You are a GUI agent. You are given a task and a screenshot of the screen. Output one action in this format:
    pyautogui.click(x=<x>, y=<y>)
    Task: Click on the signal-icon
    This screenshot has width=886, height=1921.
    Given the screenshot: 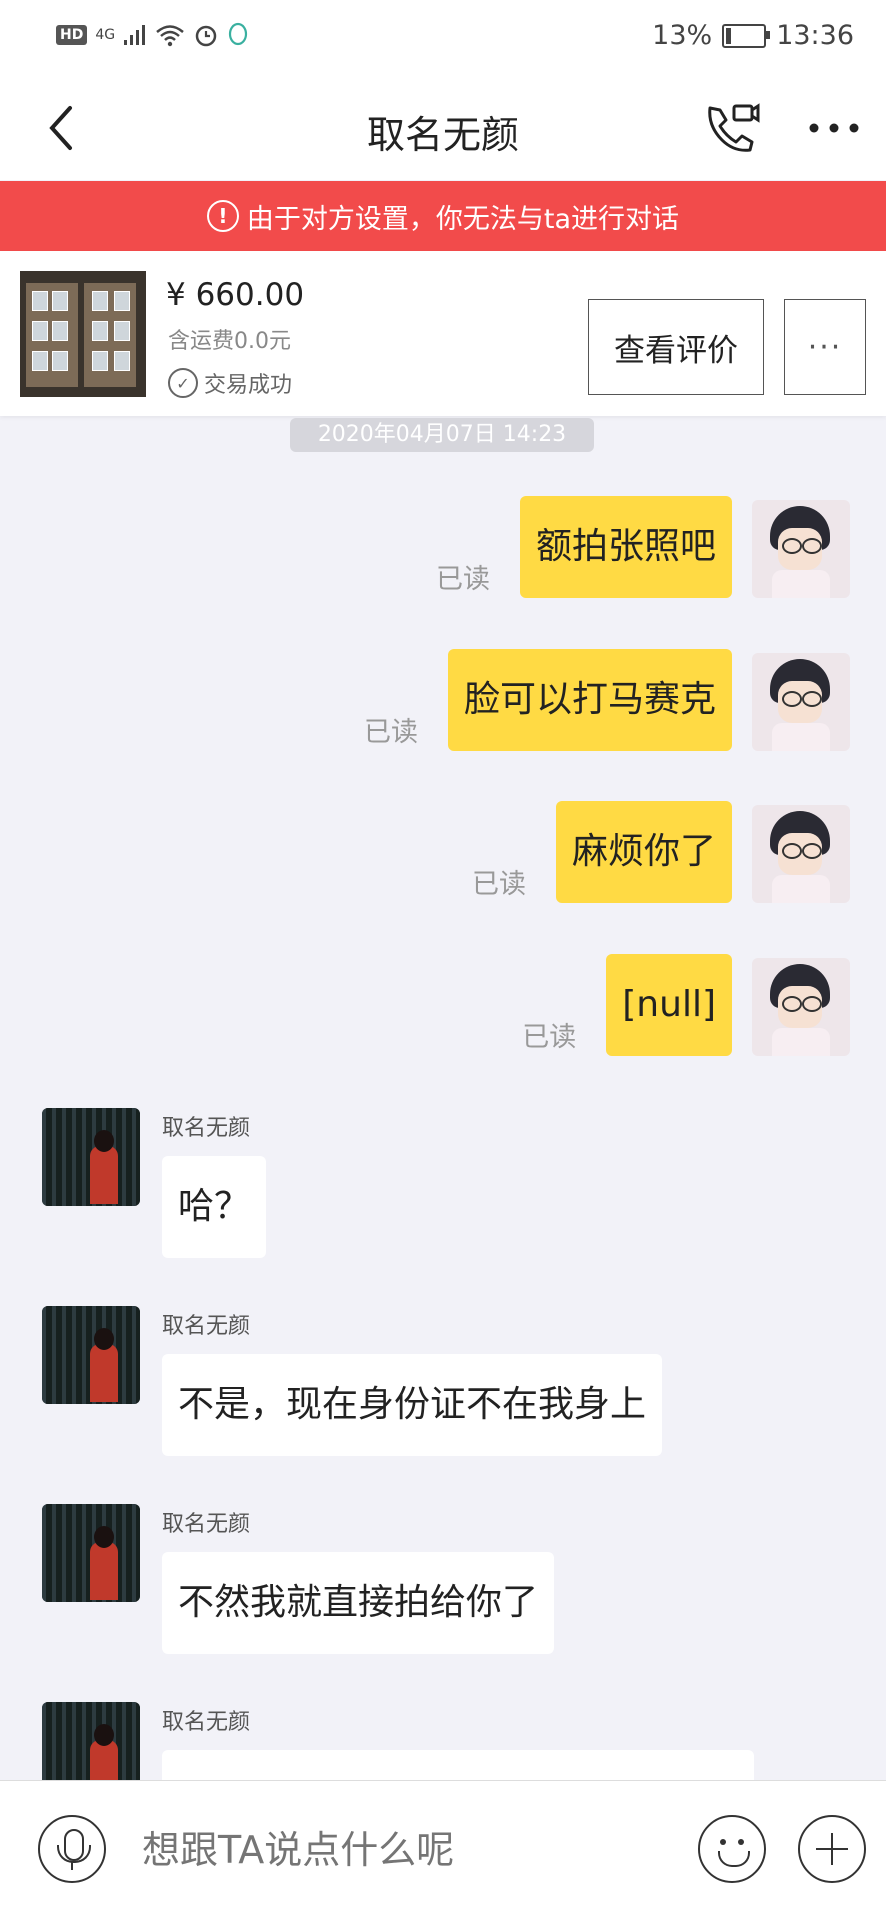 What is the action you would take?
    pyautogui.click(x=135, y=35)
    